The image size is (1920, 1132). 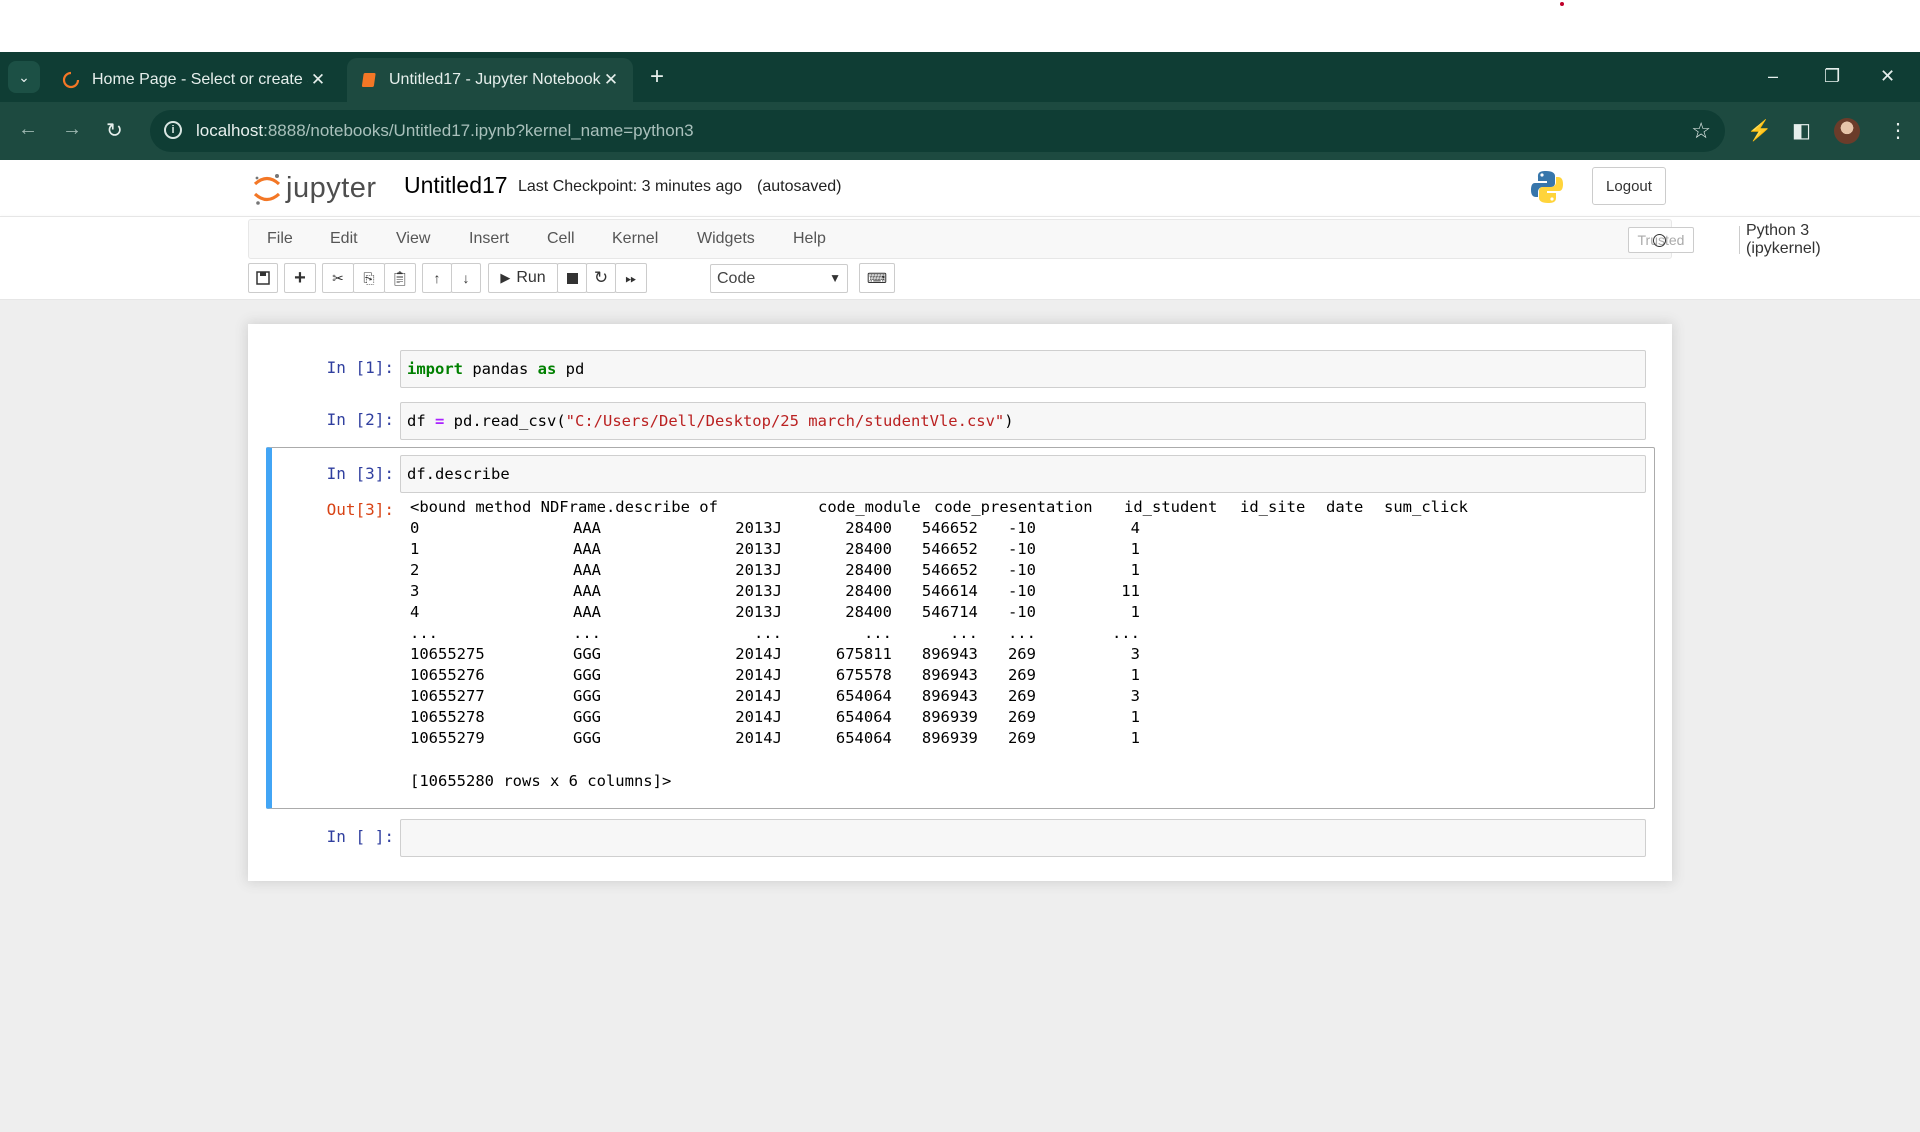 What do you see at coordinates (300, 278) in the screenshot?
I see `add-cell-icon: +` at bounding box center [300, 278].